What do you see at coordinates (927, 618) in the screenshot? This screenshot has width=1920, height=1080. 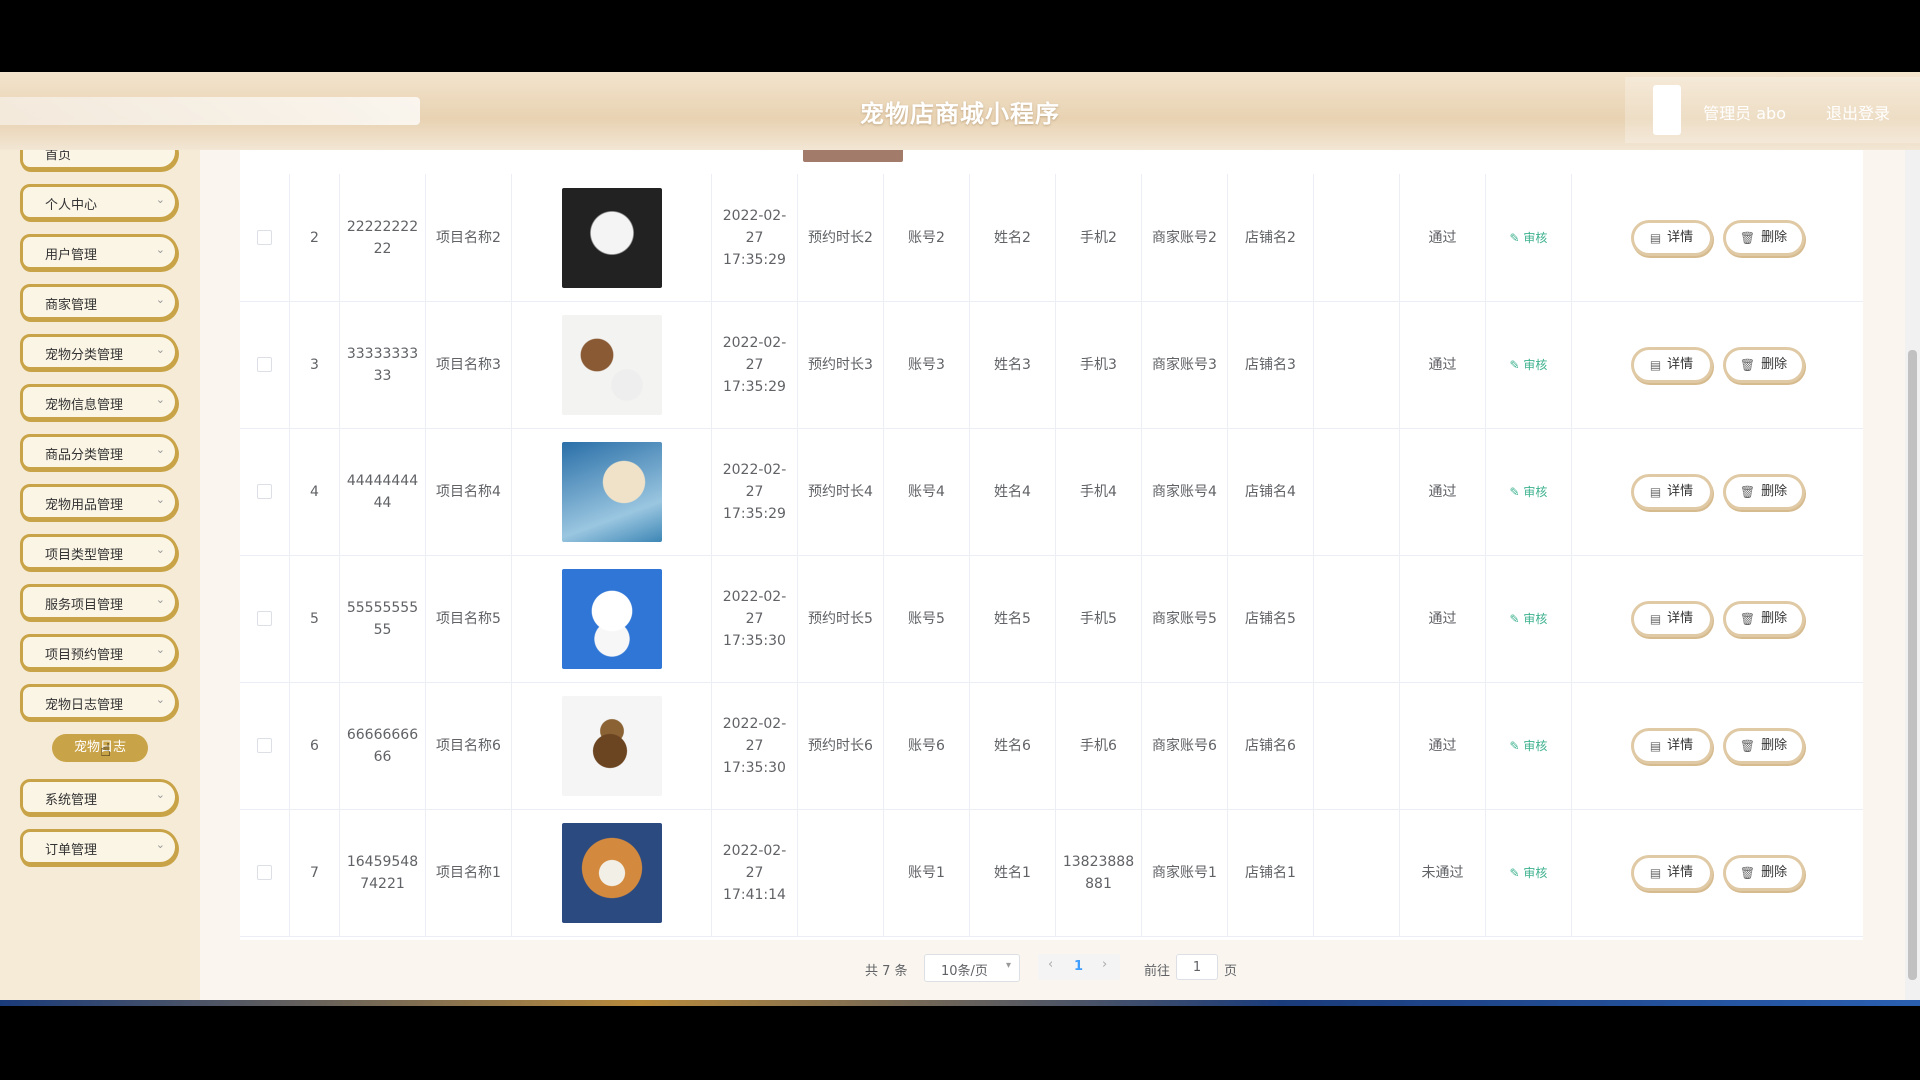 I see `user-account: 账号5` at bounding box center [927, 618].